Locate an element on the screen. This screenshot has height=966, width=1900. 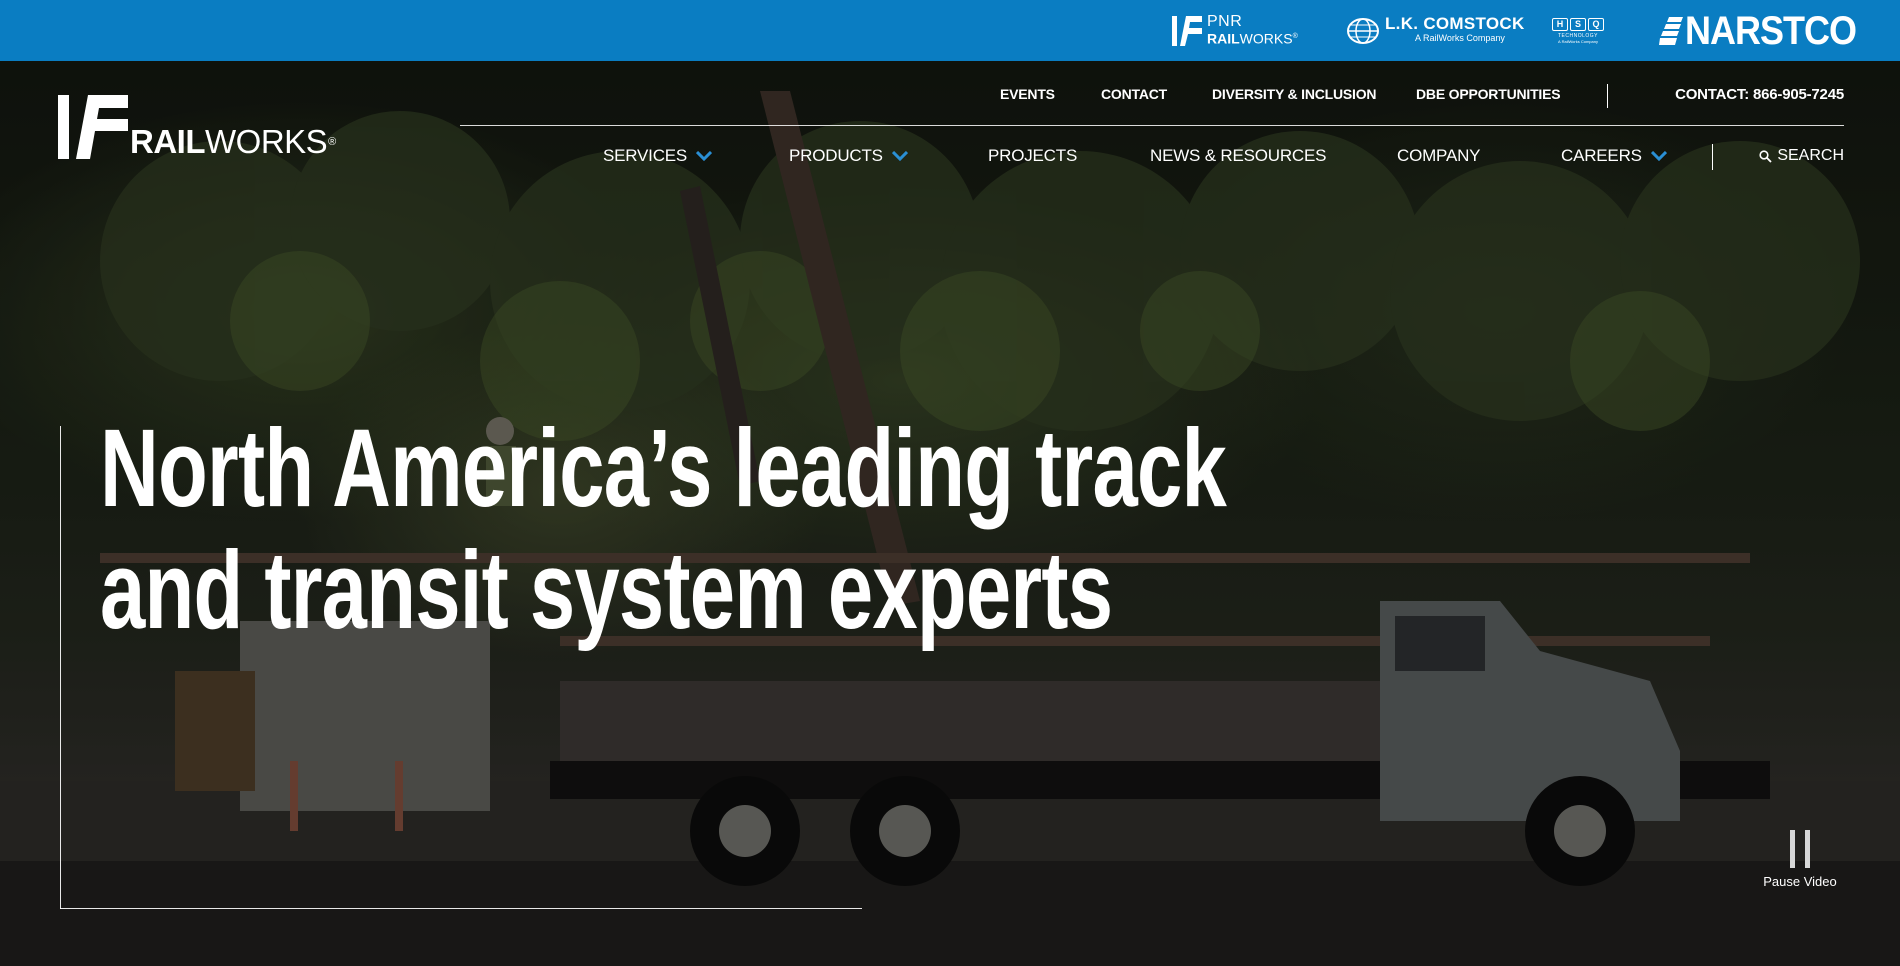
search-button: SEARCH is located at coordinates (1801, 156).